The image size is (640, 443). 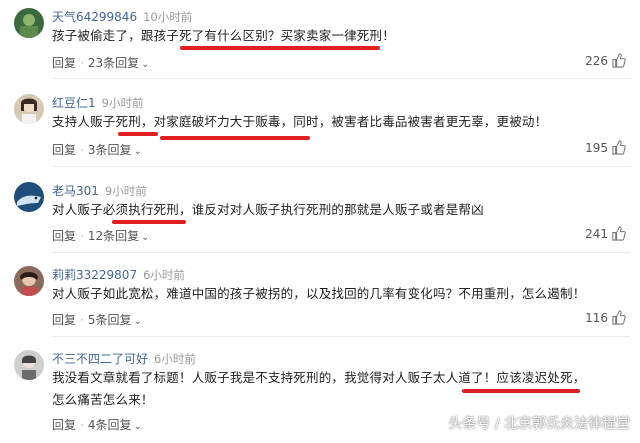 I want to click on username: 不三不四二了可好 6小时前, so click(x=124, y=358).